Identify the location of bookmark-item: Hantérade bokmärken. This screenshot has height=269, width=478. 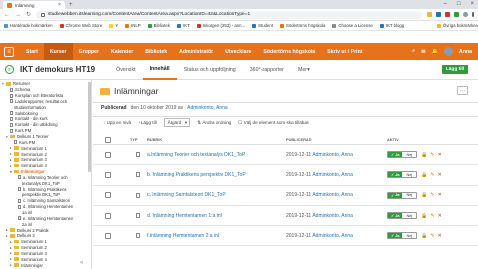
(28, 25).